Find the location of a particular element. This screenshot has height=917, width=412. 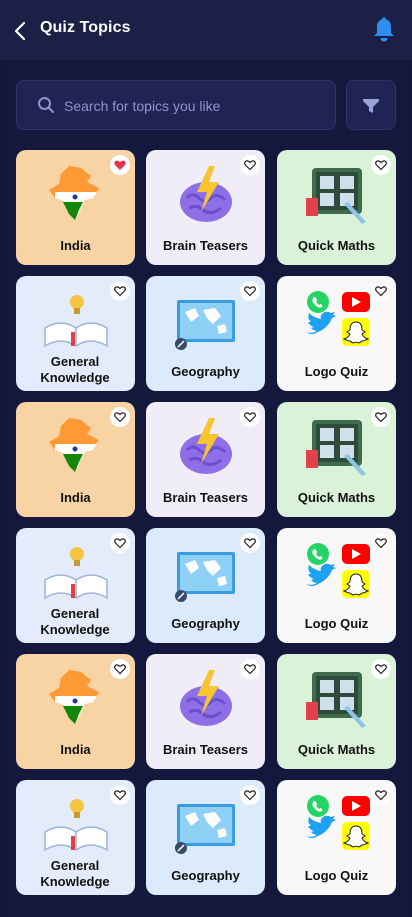

brain-icon is located at coordinates (206, 446).